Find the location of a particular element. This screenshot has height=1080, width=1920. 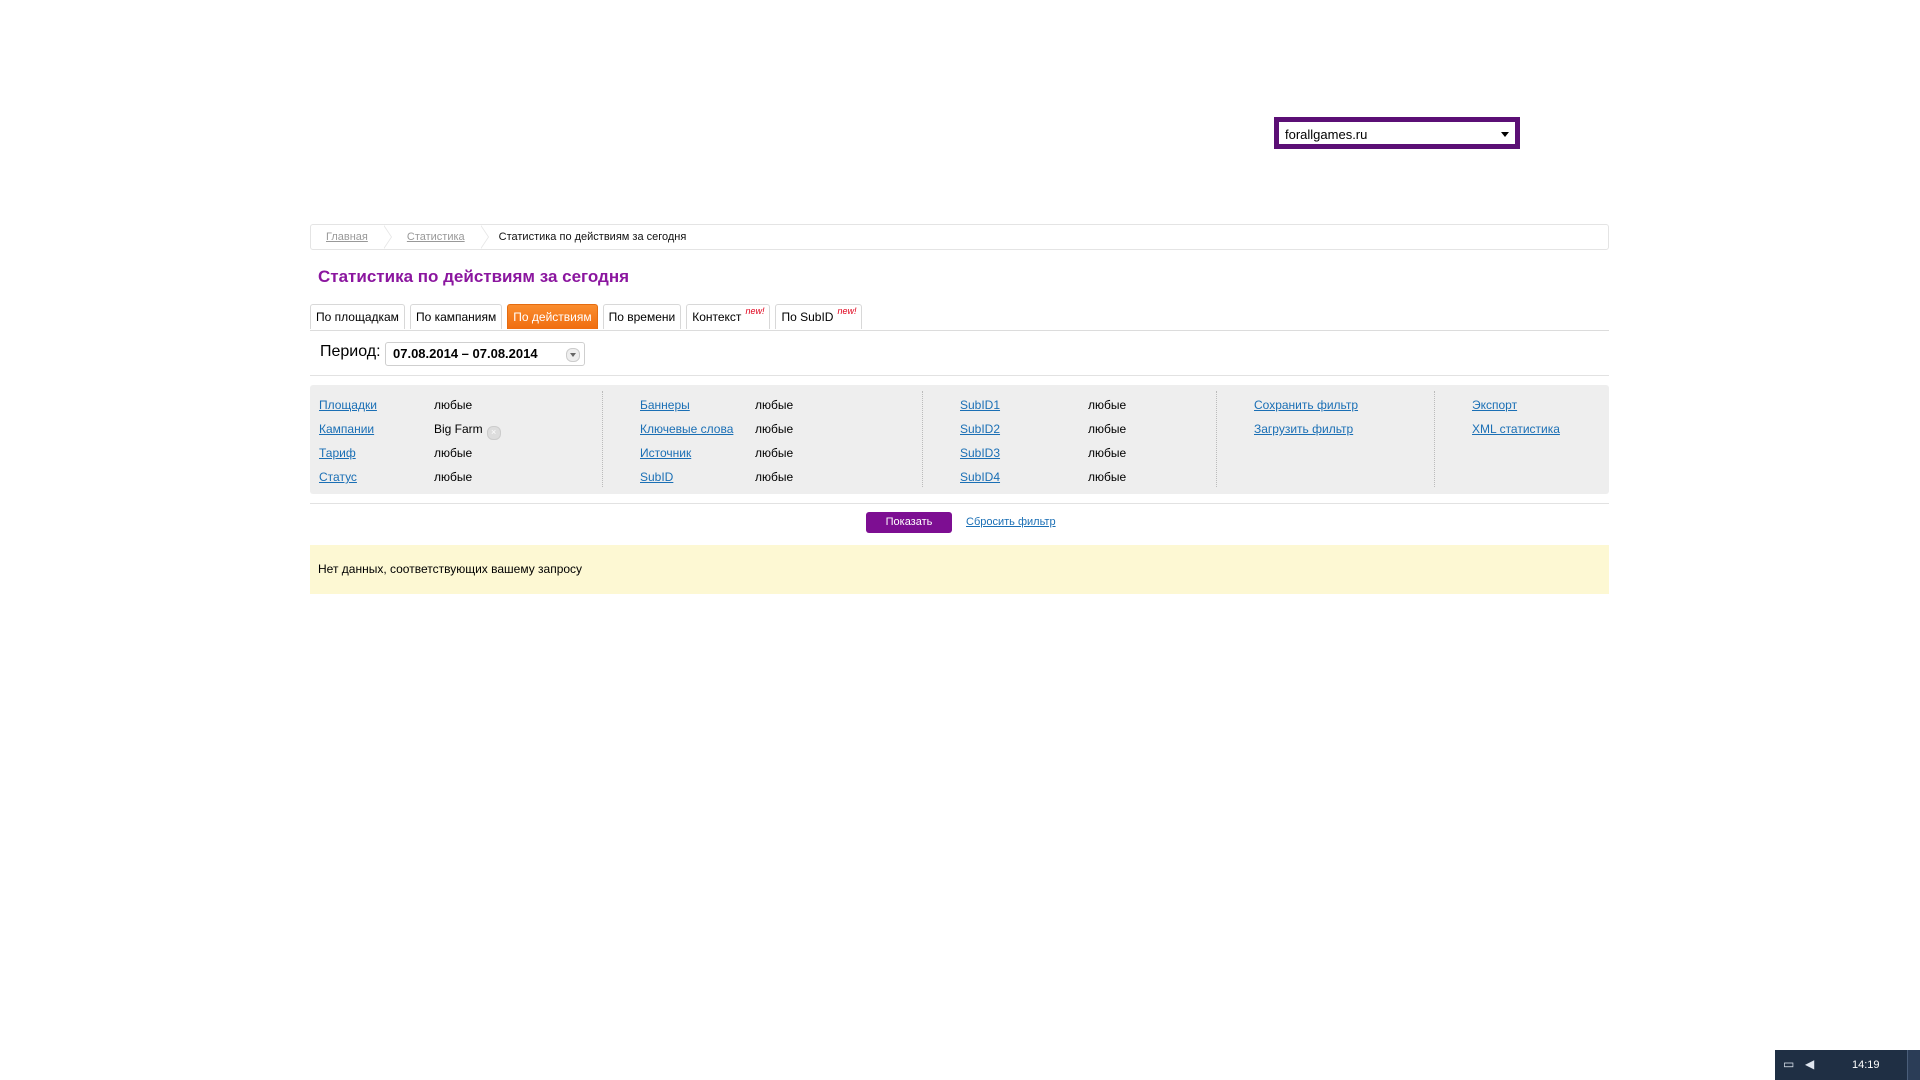

panel-divider is located at coordinates (959, 503).